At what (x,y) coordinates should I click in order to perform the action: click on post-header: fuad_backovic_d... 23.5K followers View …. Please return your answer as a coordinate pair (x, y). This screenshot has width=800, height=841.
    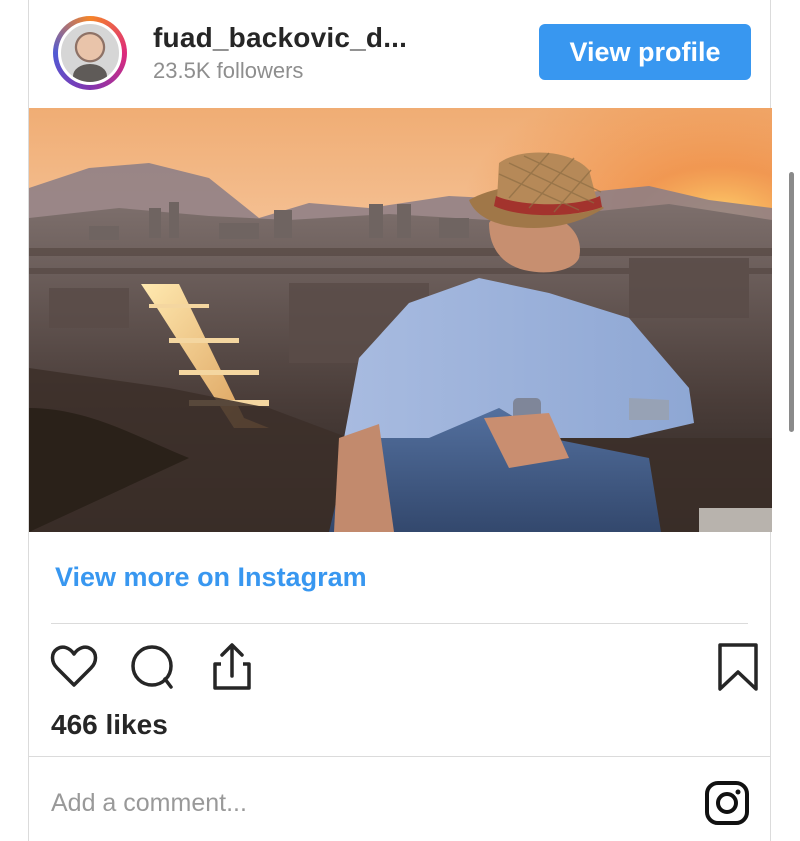
    Looking at the image, I should click on (400, 54).